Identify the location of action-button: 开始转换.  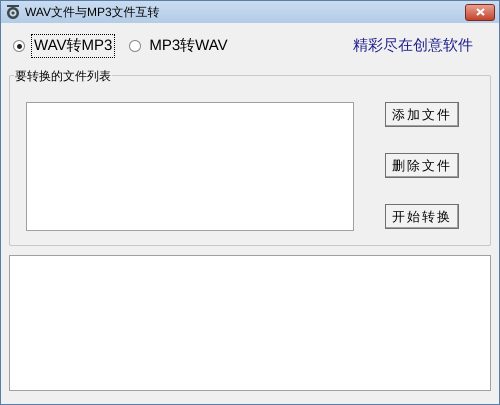
(422, 216).